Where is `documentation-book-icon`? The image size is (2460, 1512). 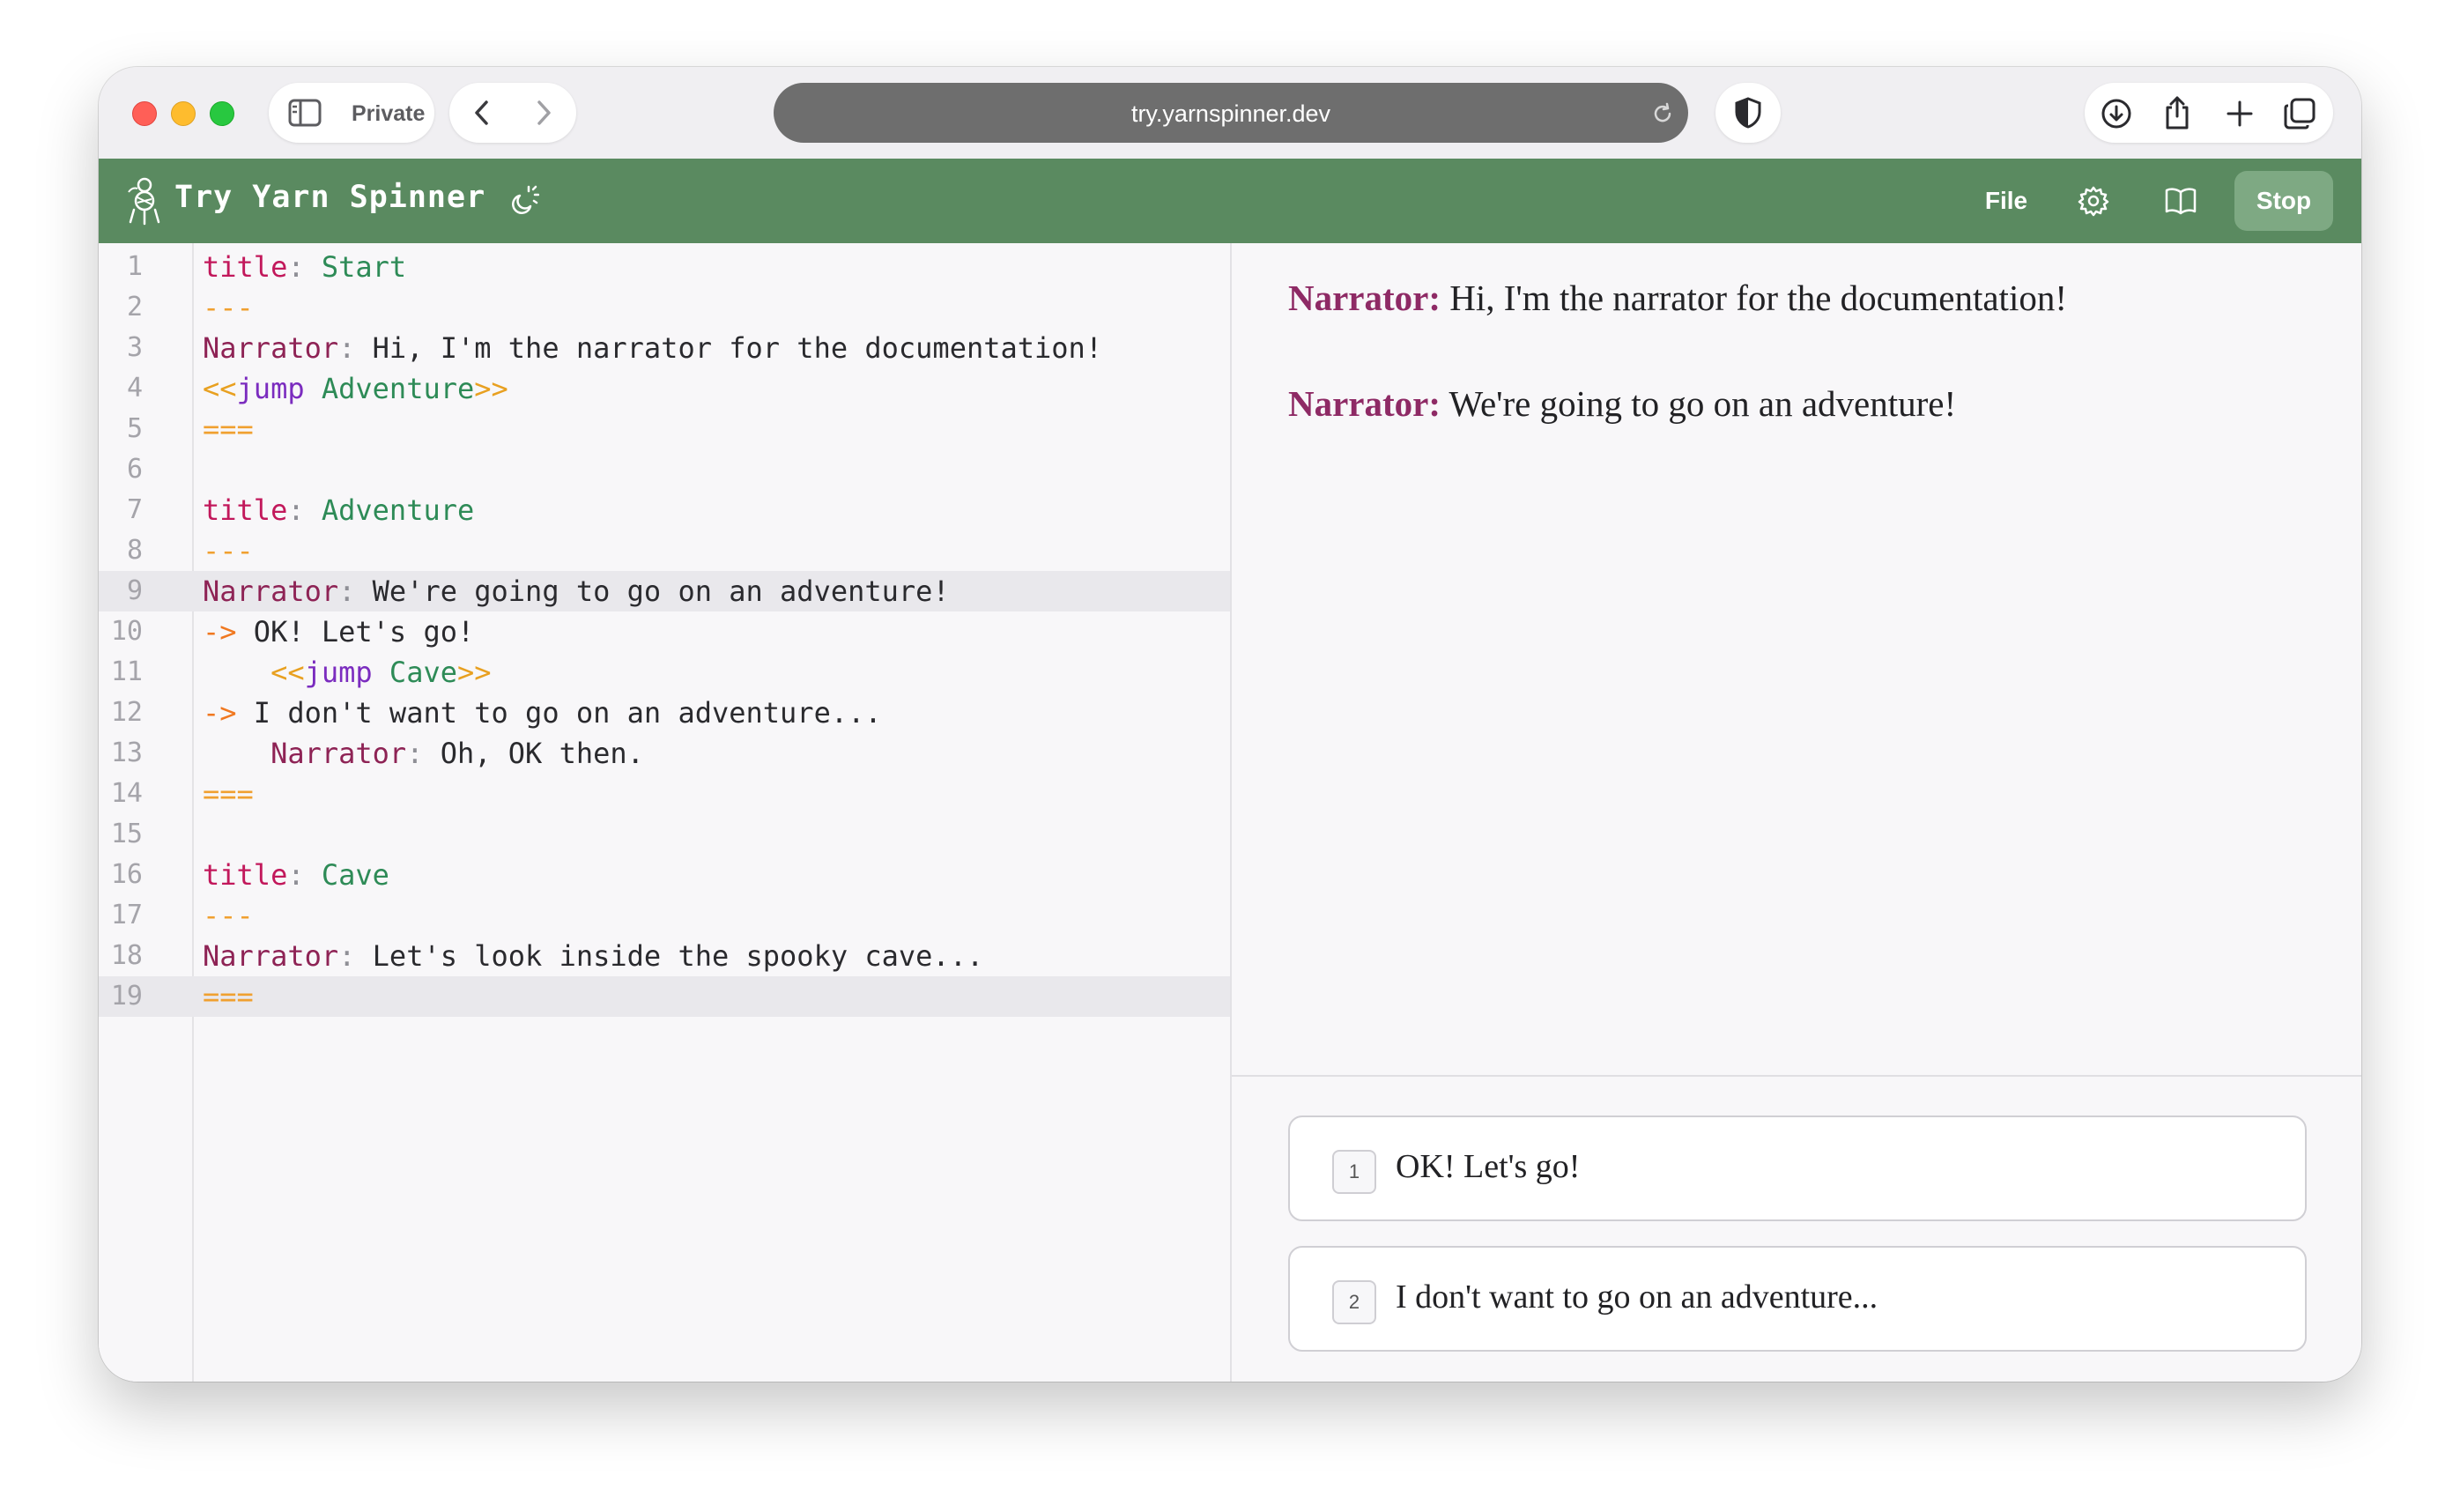 documentation-book-icon is located at coordinates (2180, 201).